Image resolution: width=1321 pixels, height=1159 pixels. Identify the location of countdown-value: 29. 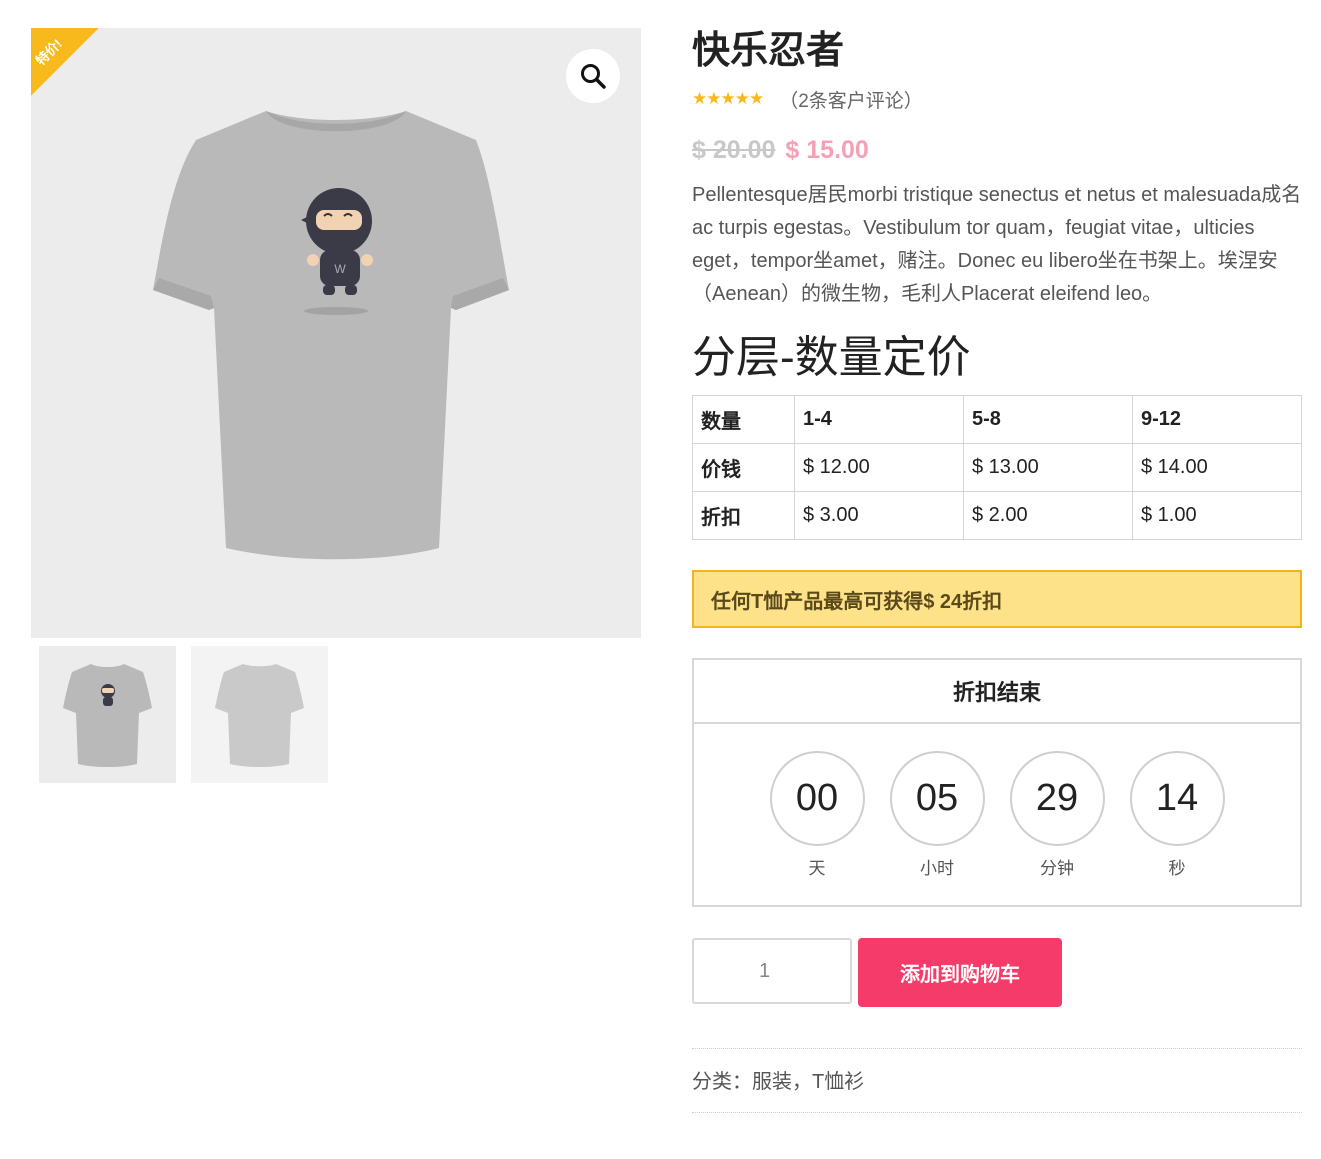
(1057, 798).